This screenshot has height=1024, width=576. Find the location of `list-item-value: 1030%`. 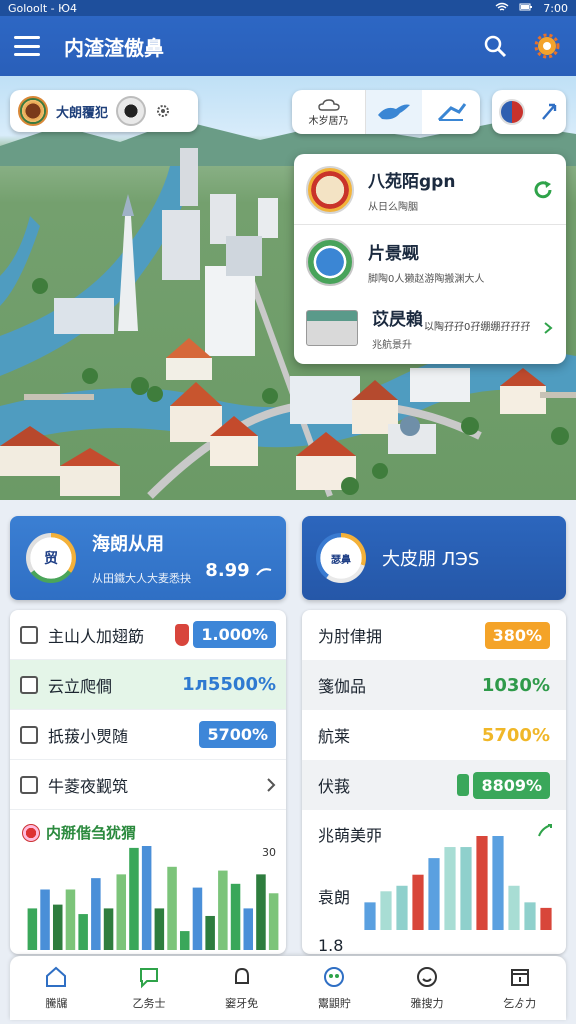

list-item-value: 1030% is located at coordinates (515, 685).